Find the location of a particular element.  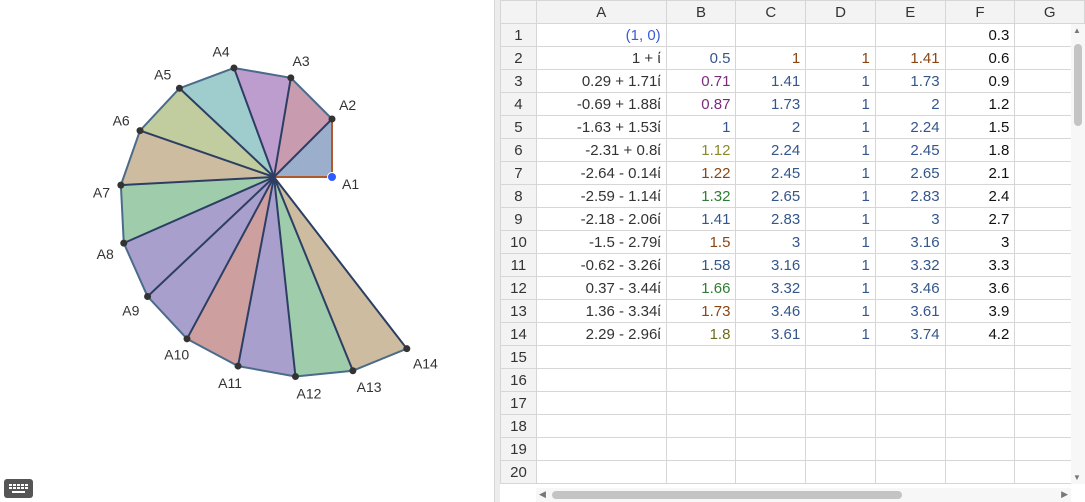

scroll-right-arrow-icon: ▶ is located at coordinates (1064, 494).